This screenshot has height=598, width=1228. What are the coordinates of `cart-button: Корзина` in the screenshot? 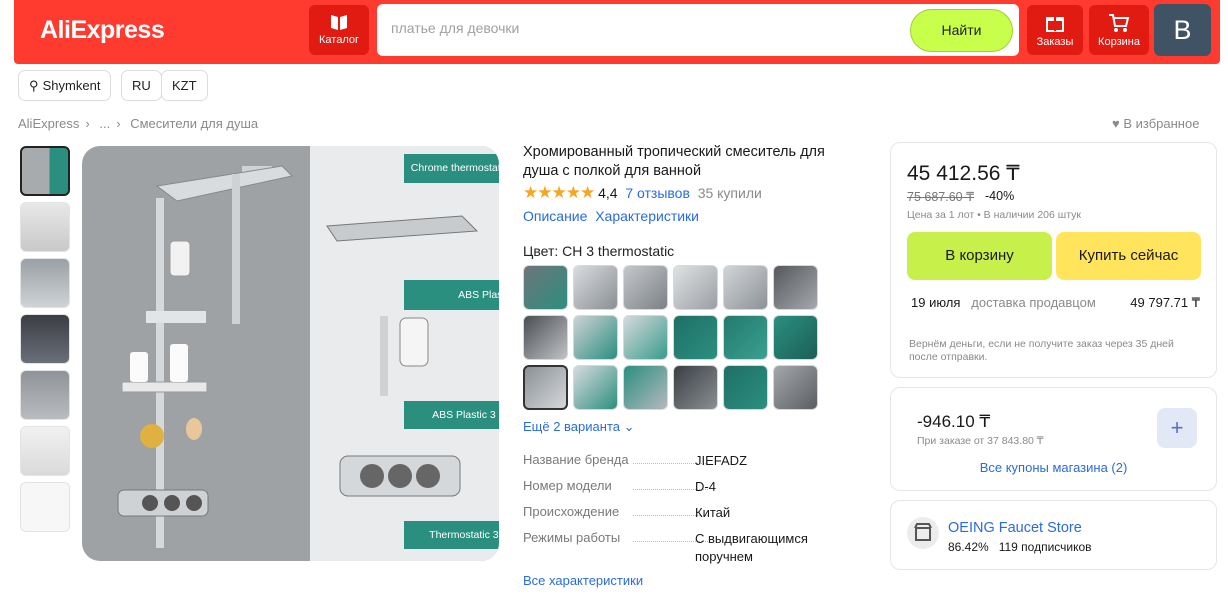 It's located at (1119, 30).